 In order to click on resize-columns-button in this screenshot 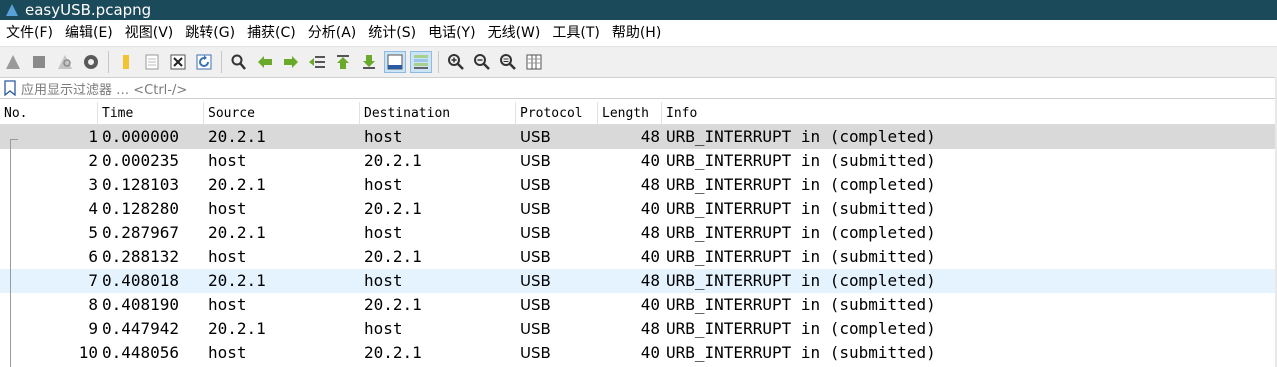, I will do `click(534, 62)`.